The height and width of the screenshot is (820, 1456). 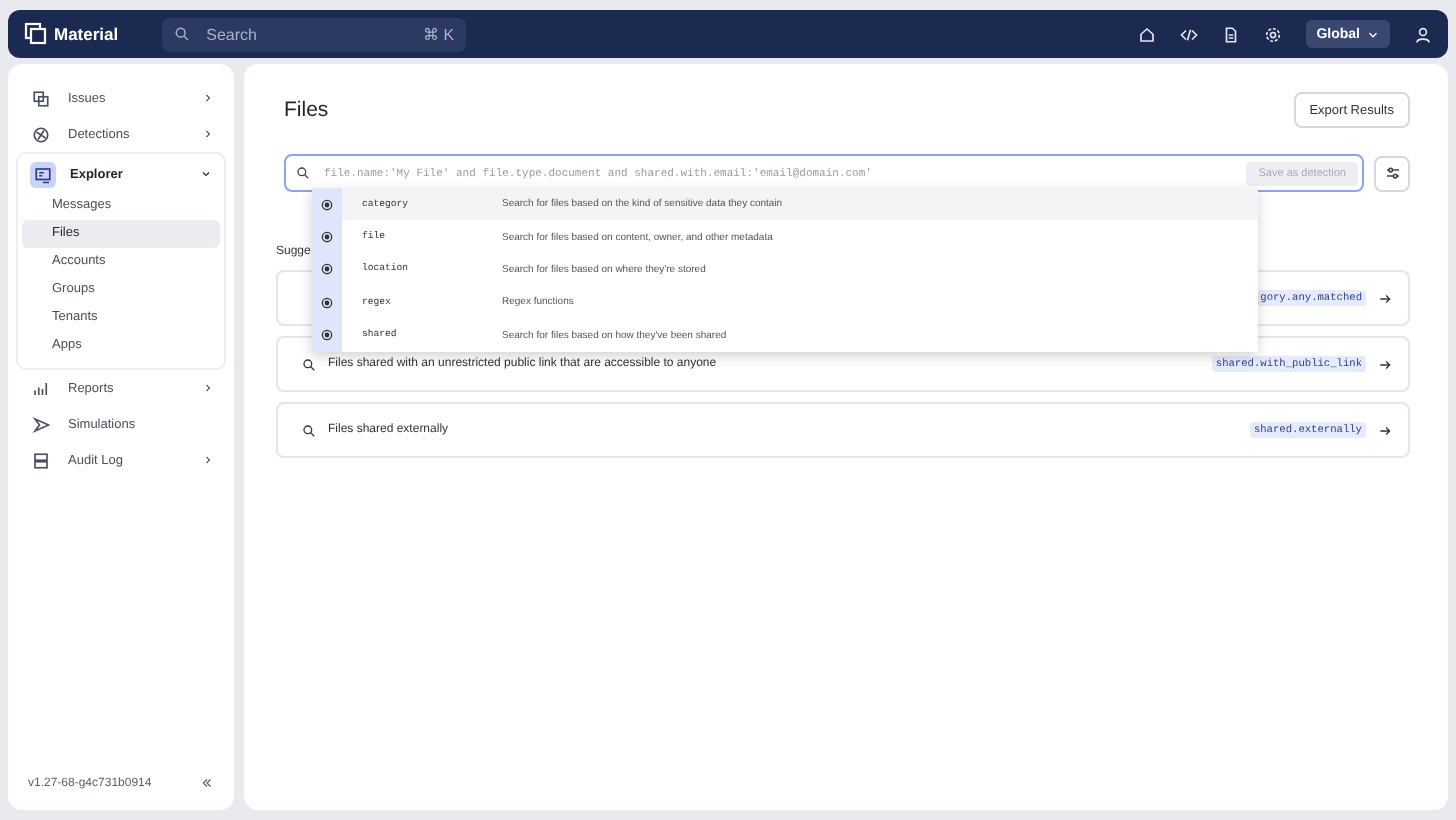 I want to click on page-title: Files, so click(x=306, y=110).